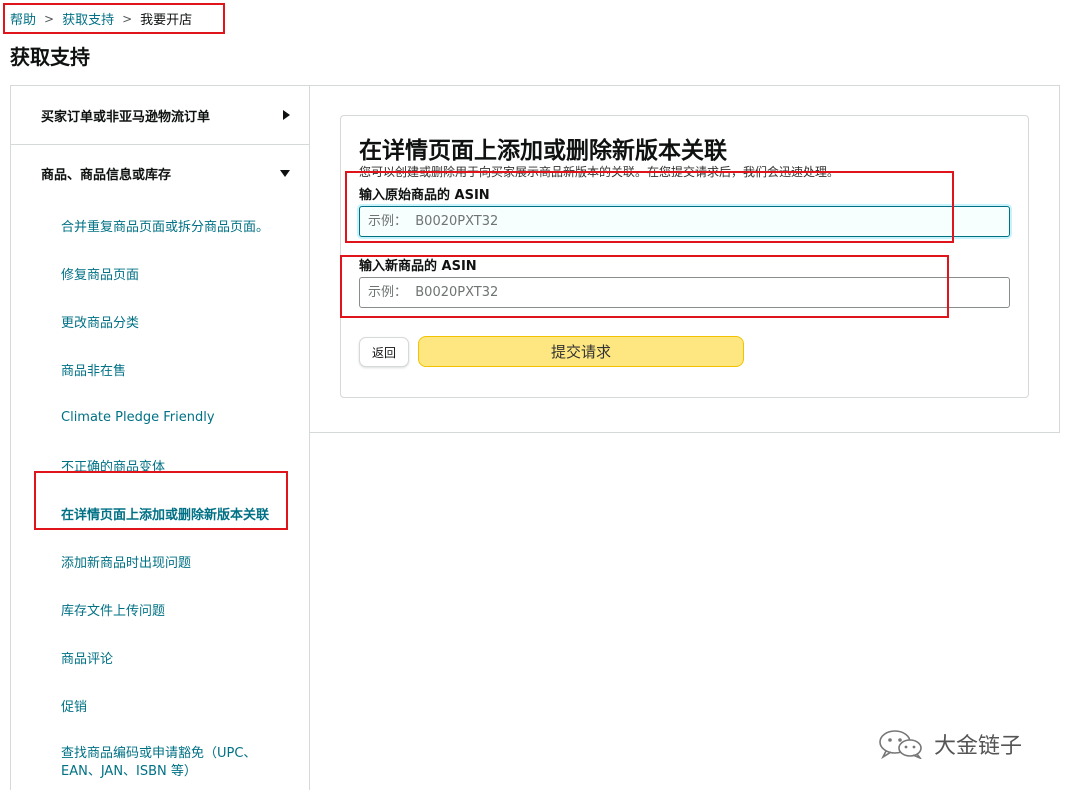 Image resolution: width=1073 pixels, height=790 pixels. What do you see at coordinates (900, 744) in the screenshot?
I see `wechat-icon` at bounding box center [900, 744].